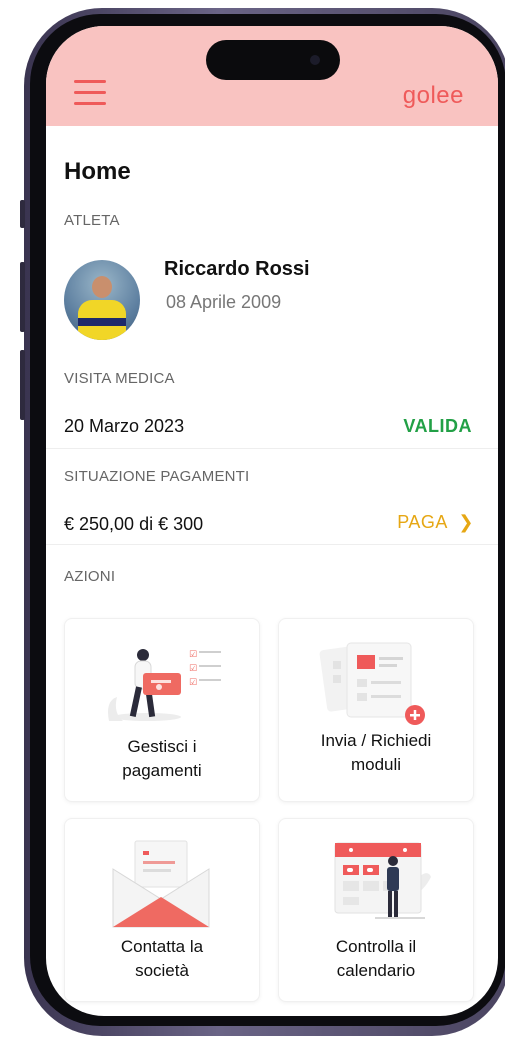 The width and height of the screenshot is (505, 1041). Describe the element at coordinates (92, 220) in the screenshot. I see `section-label-athlete: ATLETA` at that location.